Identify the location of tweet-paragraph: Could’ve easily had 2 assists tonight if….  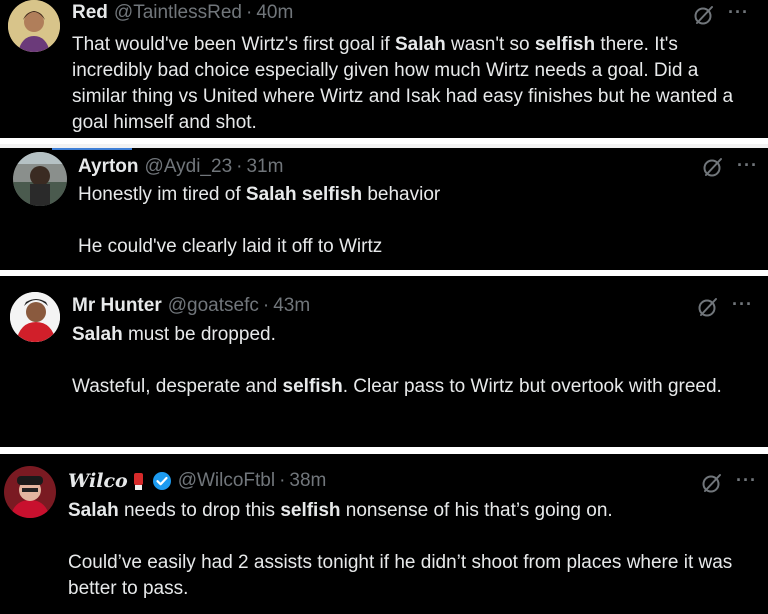
(413, 576).